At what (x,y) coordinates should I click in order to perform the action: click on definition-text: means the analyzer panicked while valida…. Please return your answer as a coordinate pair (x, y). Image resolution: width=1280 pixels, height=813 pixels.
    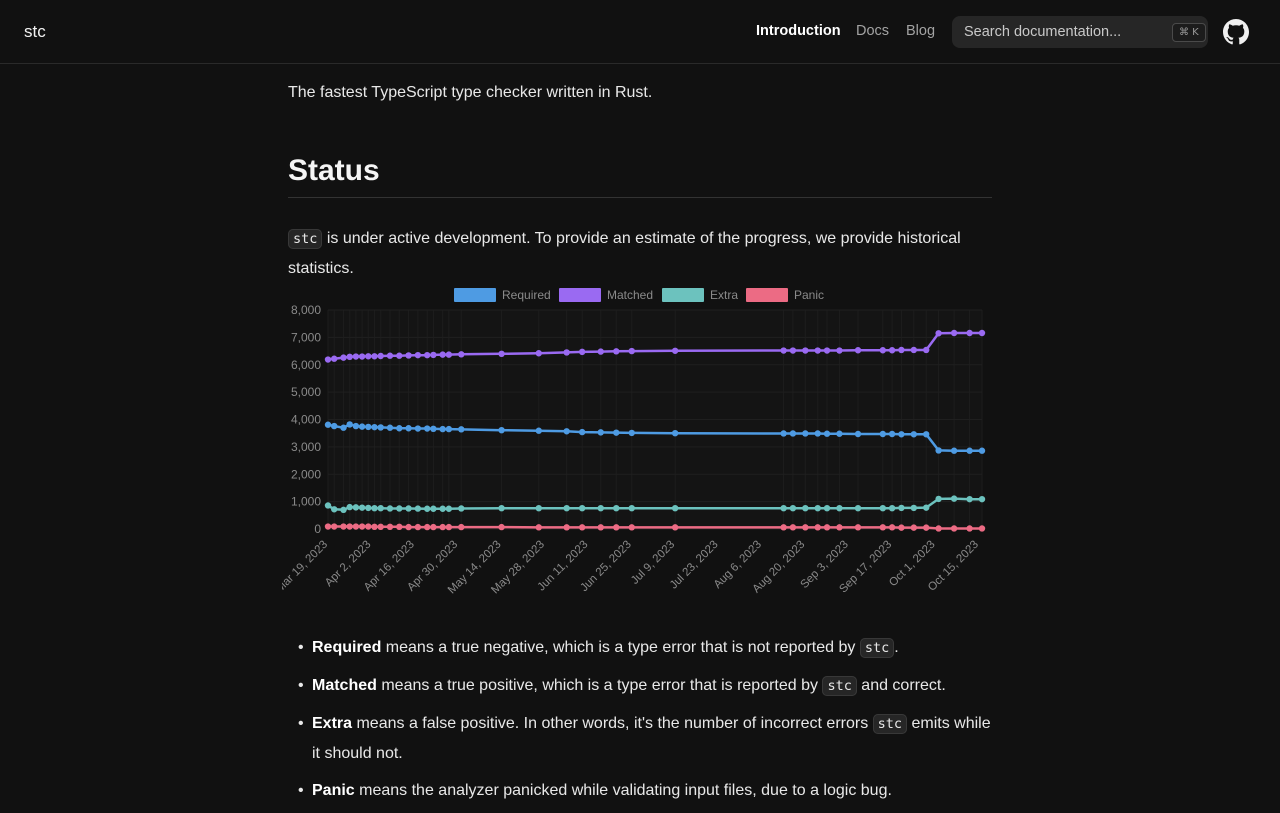
    Looking at the image, I should click on (623, 790).